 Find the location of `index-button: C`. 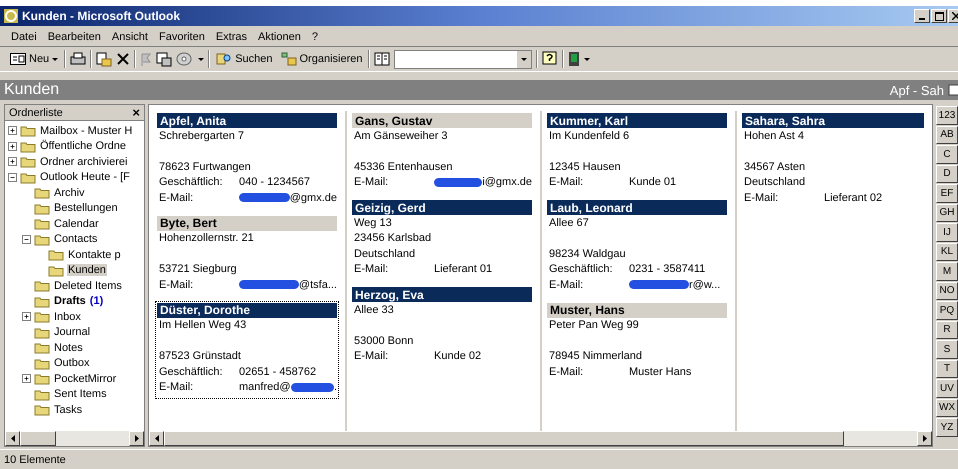

index-button: C is located at coordinates (947, 154).